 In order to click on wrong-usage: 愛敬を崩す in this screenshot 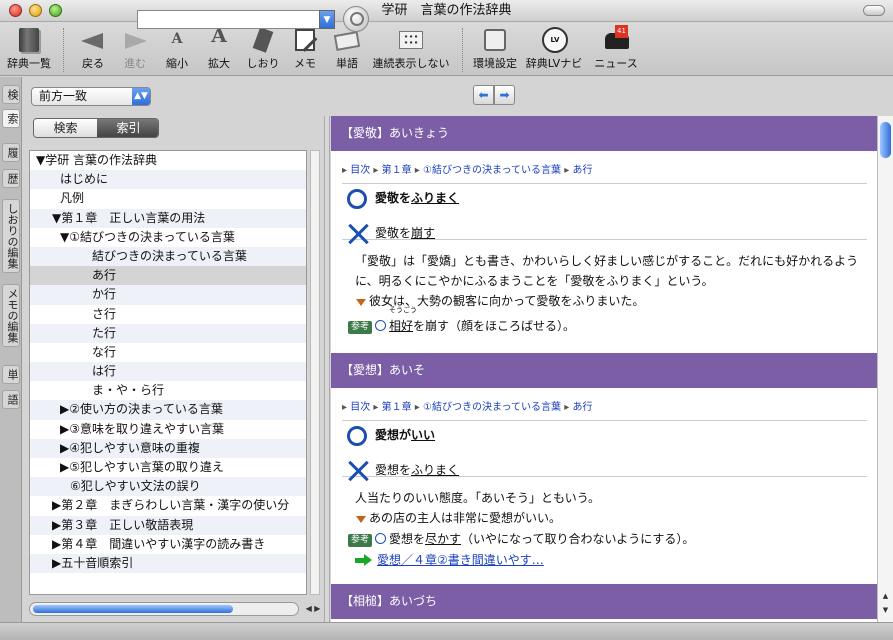, I will do `click(604, 233)`.